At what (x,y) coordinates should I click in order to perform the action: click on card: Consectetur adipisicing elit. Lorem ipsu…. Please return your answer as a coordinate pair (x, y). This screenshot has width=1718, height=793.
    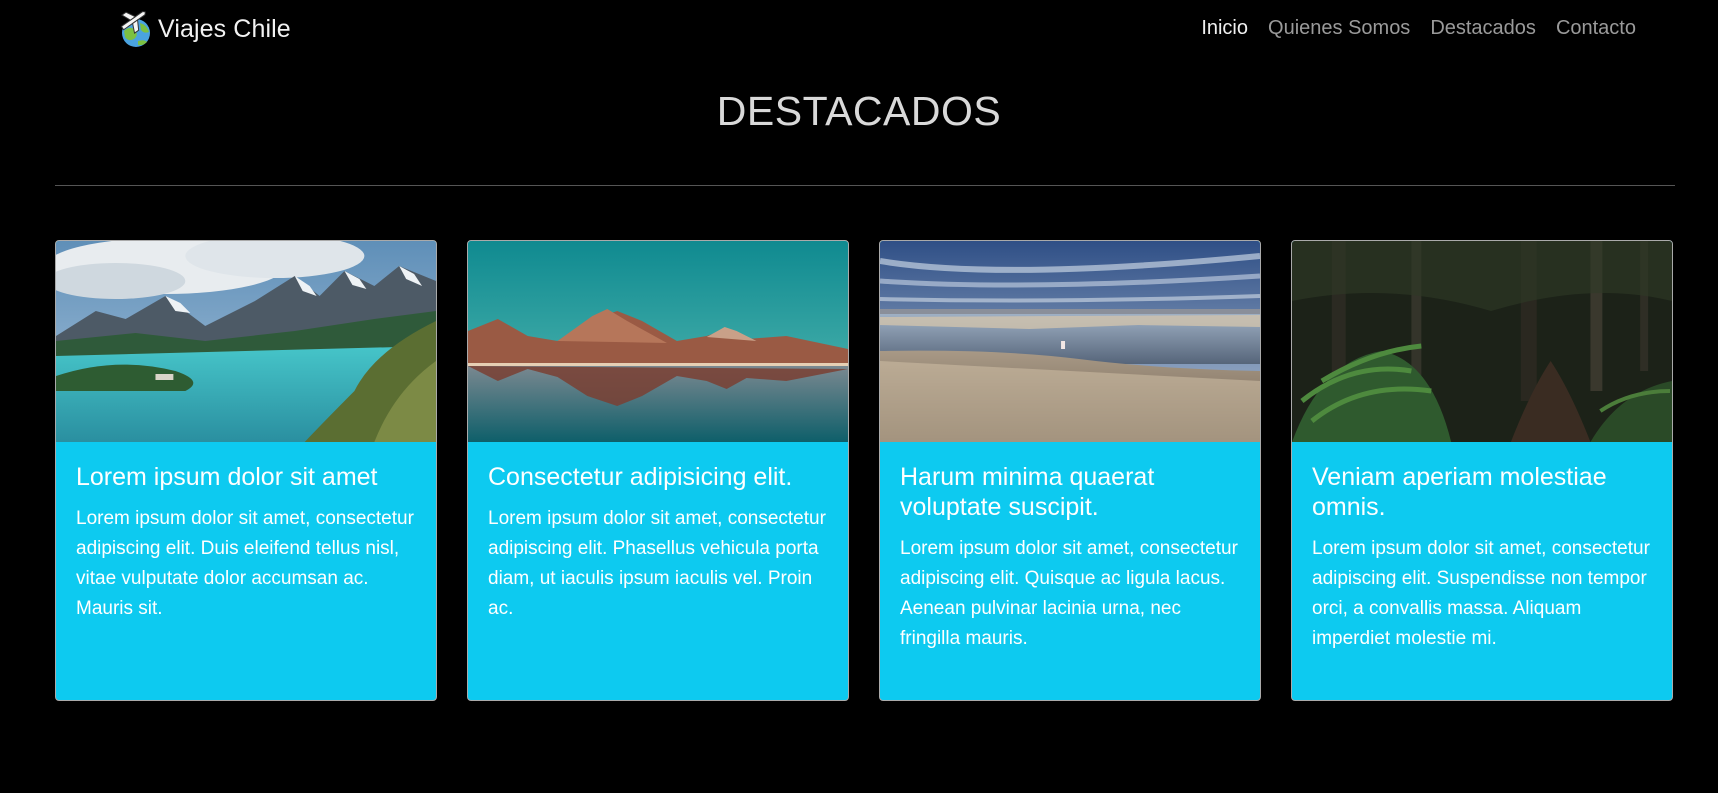
    Looking at the image, I should click on (658, 470).